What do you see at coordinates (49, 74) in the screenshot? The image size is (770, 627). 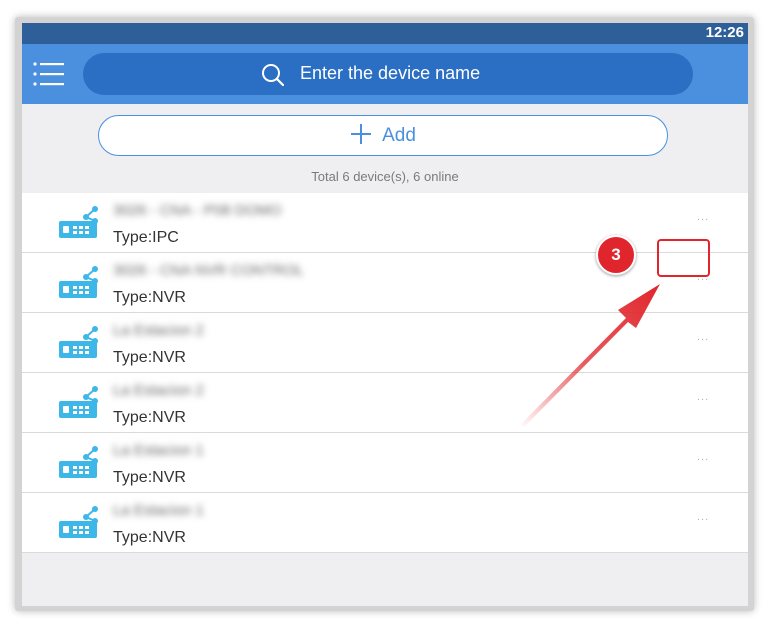 I see `hamburger-menu-icon` at bounding box center [49, 74].